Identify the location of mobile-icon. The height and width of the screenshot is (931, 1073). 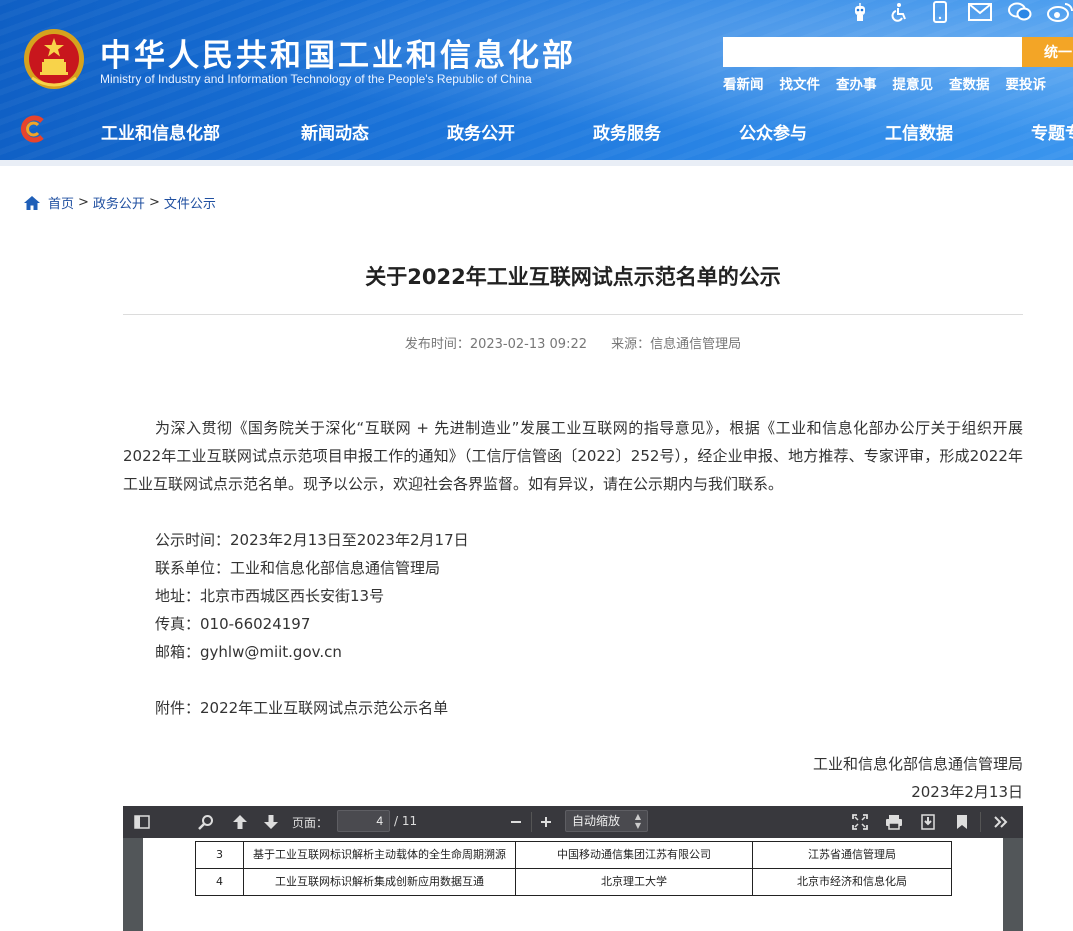
(940, 12).